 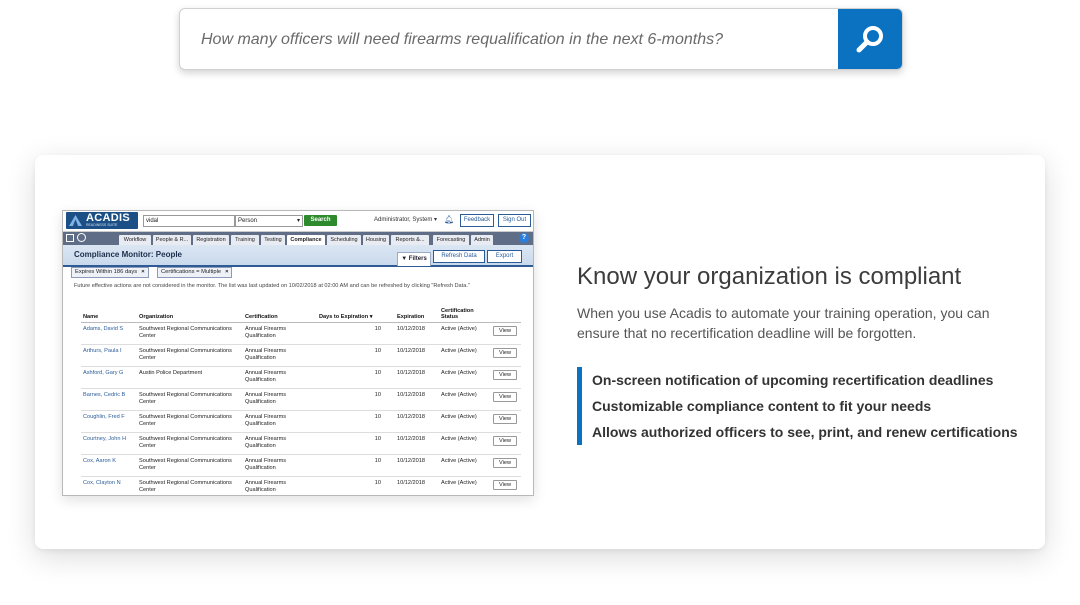 I want to click on search-button, so click(x=870, y=39).